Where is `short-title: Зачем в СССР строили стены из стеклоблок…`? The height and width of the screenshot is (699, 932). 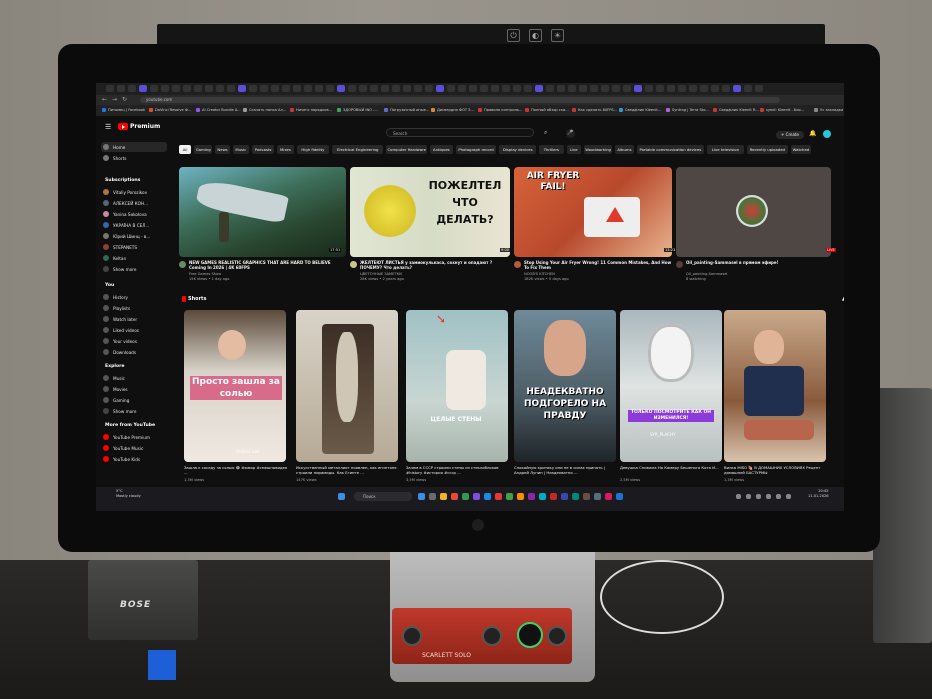
short-title: Зачем в СССР строили стены из стеклоблок… is located at coordinates (458, 470).